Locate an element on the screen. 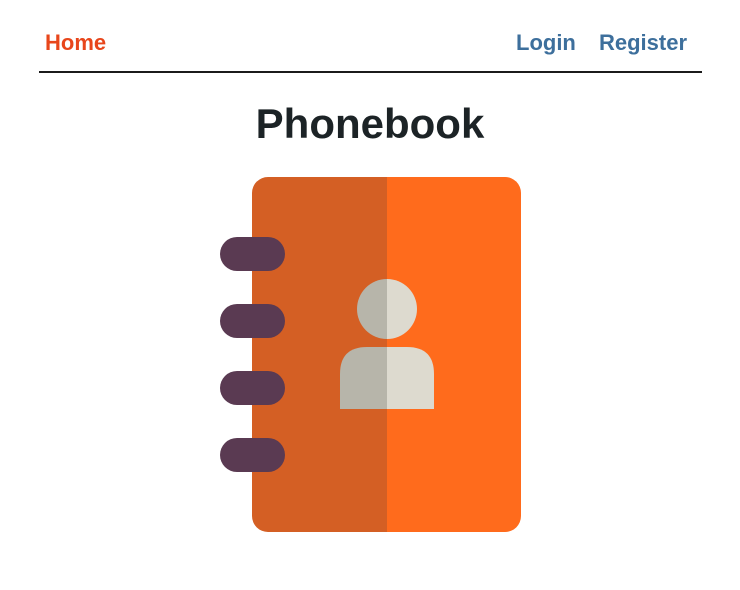  nav-home-link: Home is located at coordinates (75, 43).